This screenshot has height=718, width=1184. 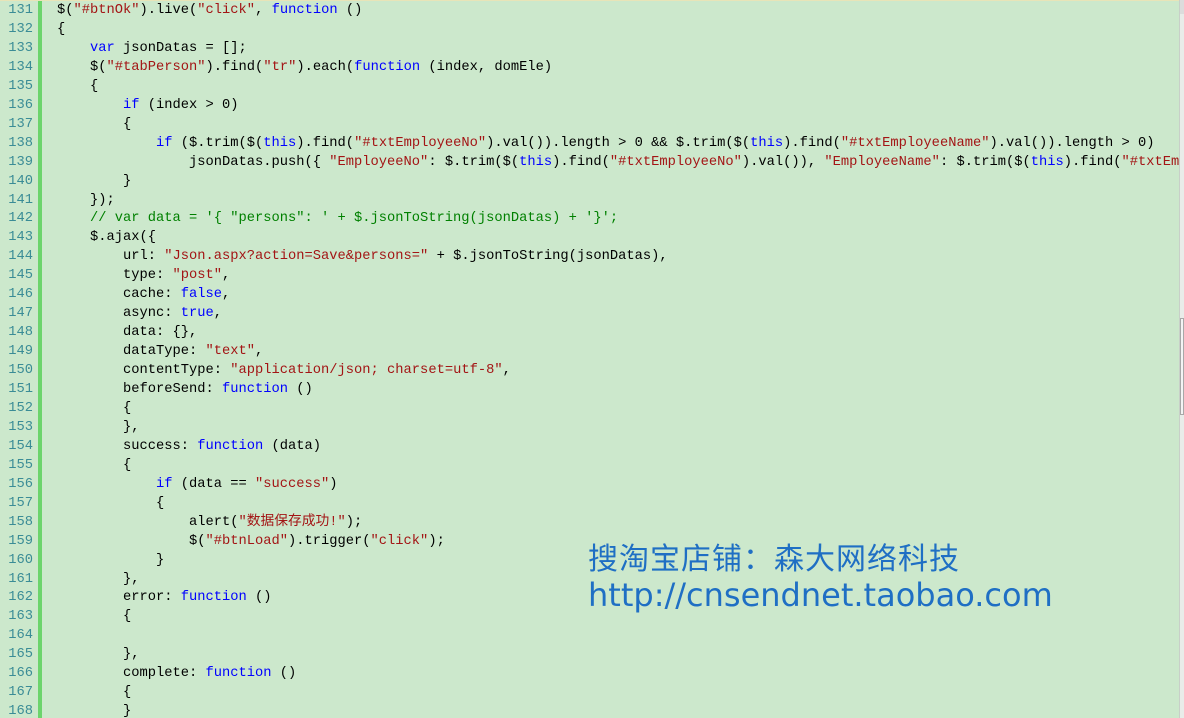 I want to click on scroll-thumb, so click(x=1182, y=366).